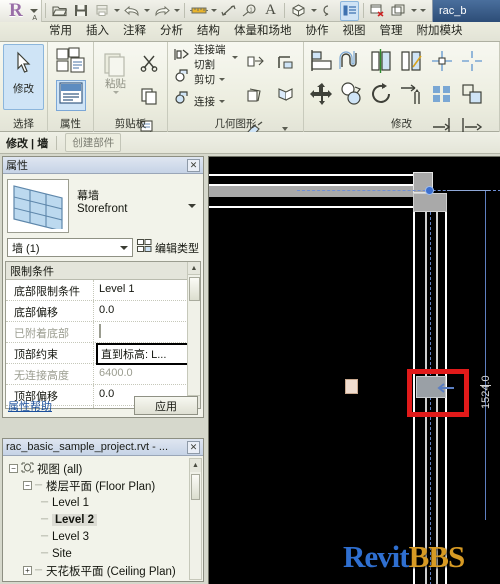 Image resolution: width=500 pixels, height=584 pixels. I want to click on table-row: 底部偏移 0.0, so click(103, 311).